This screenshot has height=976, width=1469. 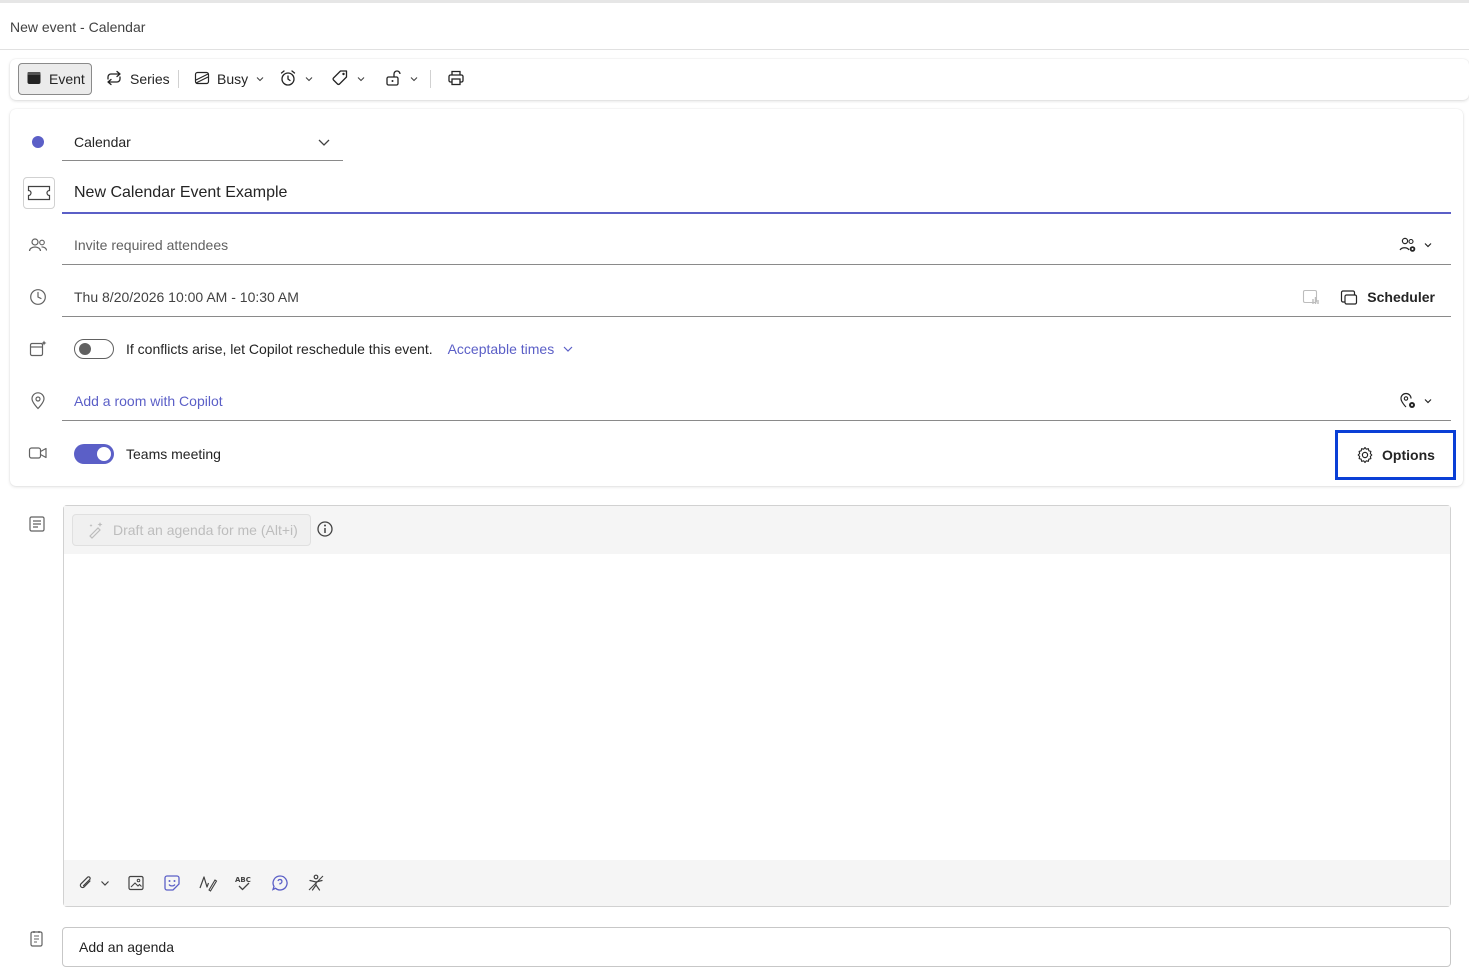 I want to click on emoji-sticker-button, so click(x=172, y=883).